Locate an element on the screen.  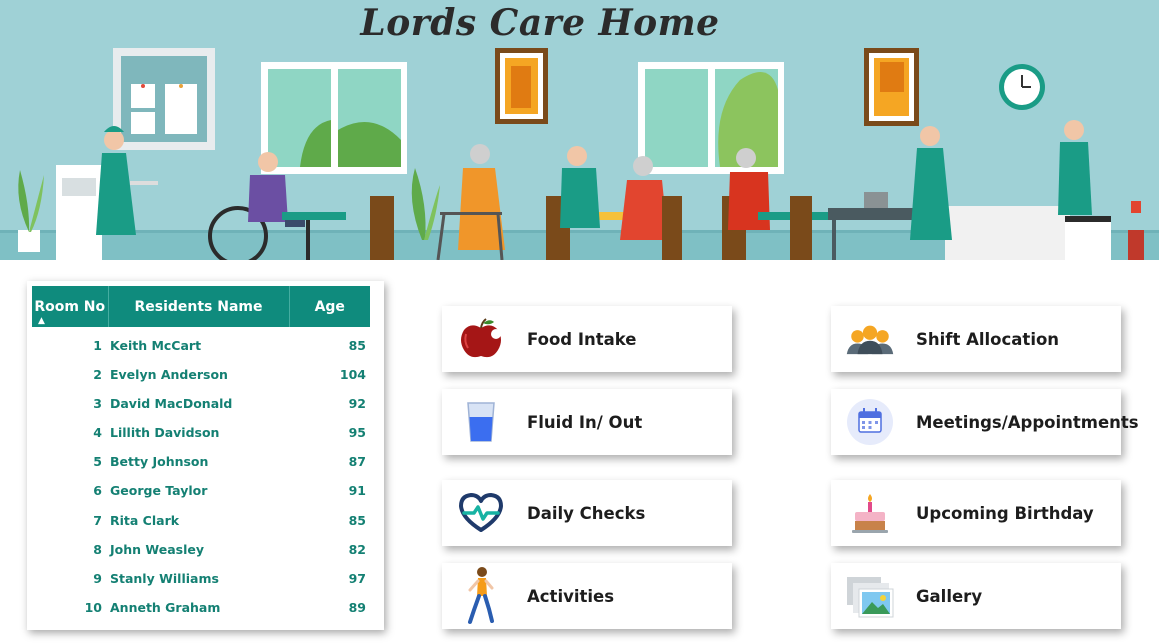
column-header-name: Residents Name is located at coordinates (199, 306).